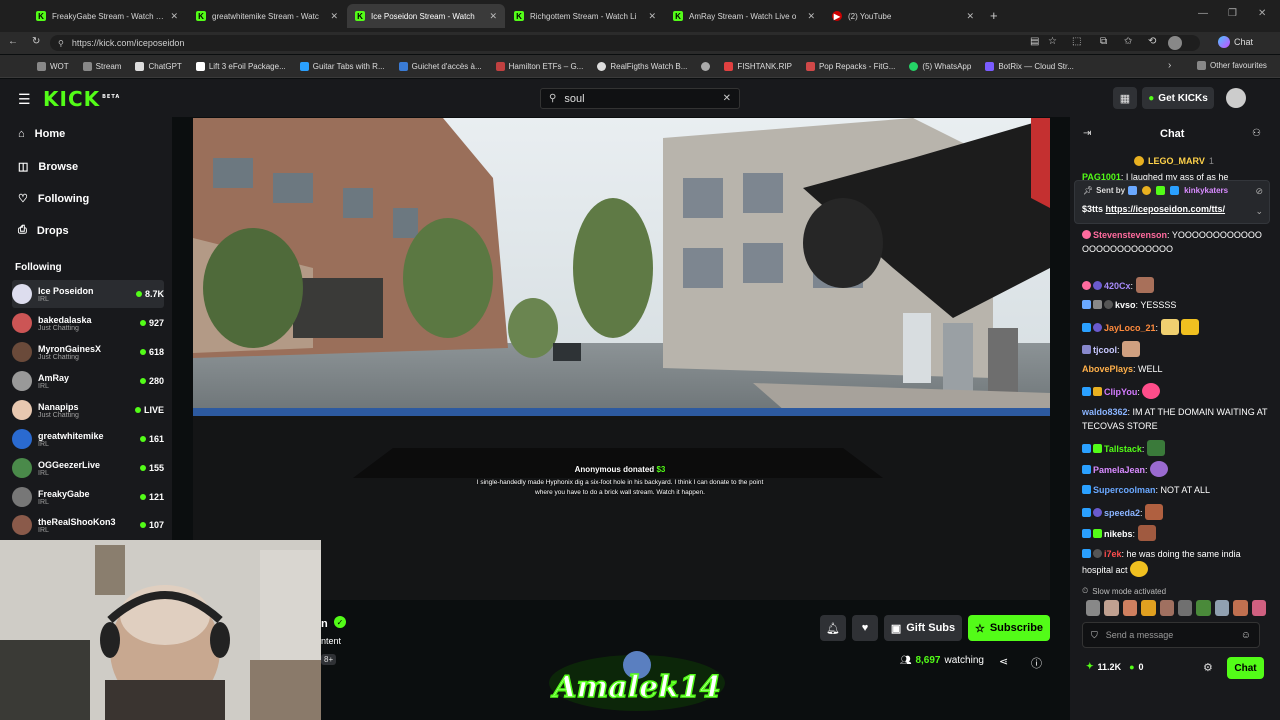 Image resolution: width=1280 pixels, height=720 pixels. What do you see at coordinates (923, 628) in the screenshot?
I see `gift-subs-button: ▣ Gift Subs` at bounding box center [923, 628].